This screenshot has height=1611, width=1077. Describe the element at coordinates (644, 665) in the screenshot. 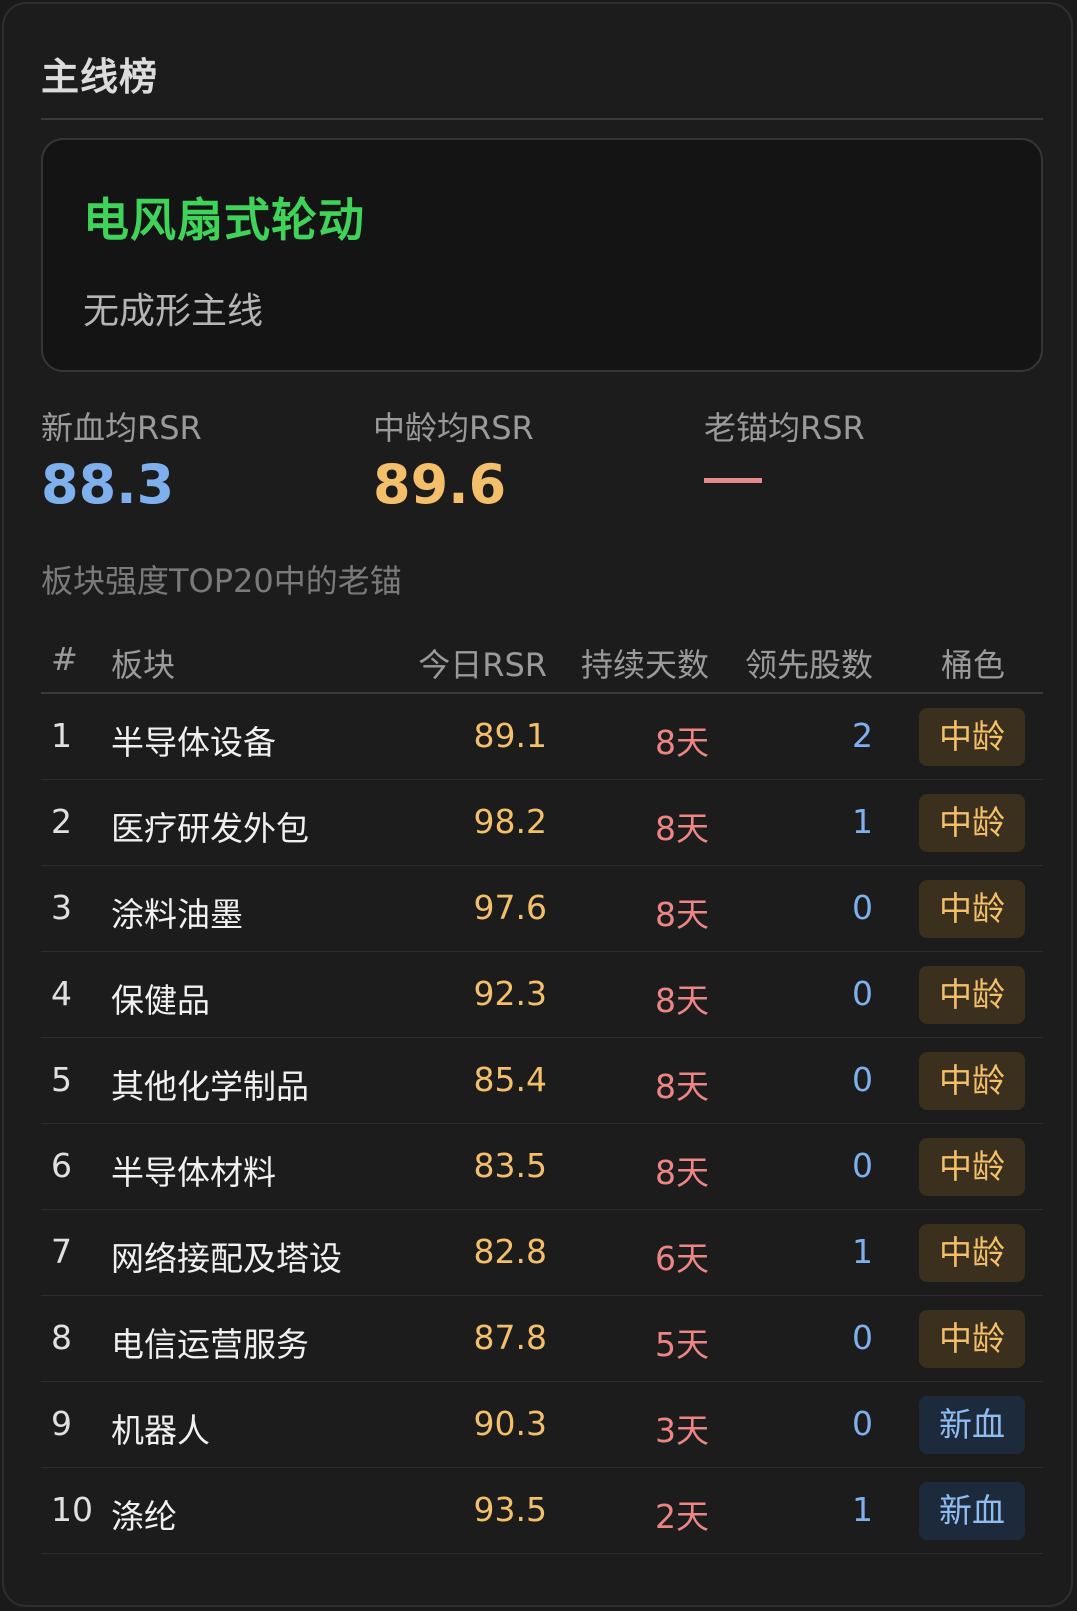

I see `header-days: 持续天数` at that location.